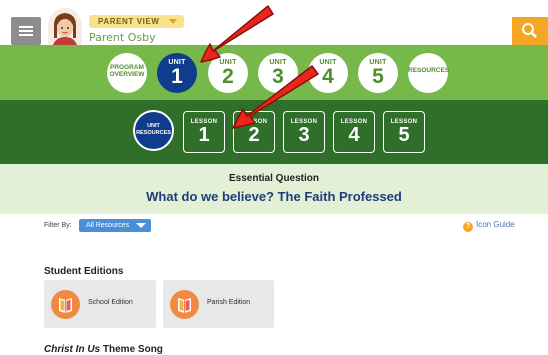  What do you see at coordinates (278, 76) in the screenshot?
I see `unit-number: 3` at bounding box center [278, 76].